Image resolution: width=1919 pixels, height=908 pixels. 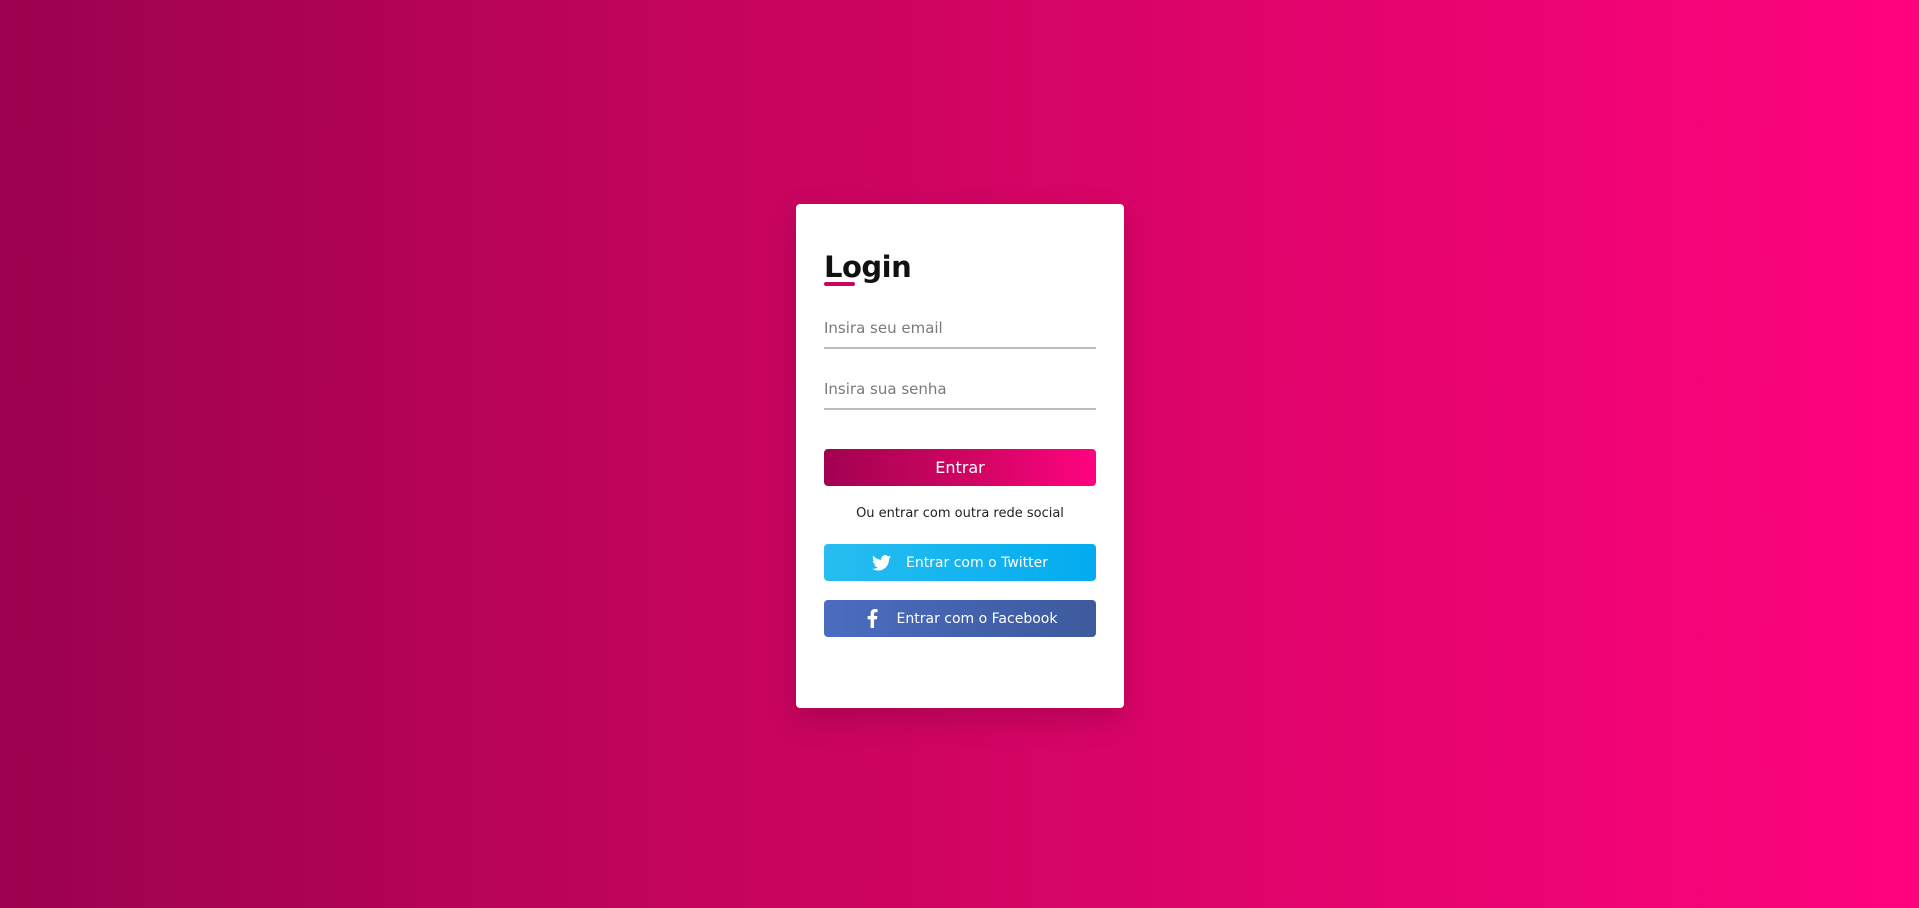 What do you see at coordinates (977, 618) in the screenshot?
I see `facebook-login-label: Entrar com o Facebook` at bounding box center [977, 618].